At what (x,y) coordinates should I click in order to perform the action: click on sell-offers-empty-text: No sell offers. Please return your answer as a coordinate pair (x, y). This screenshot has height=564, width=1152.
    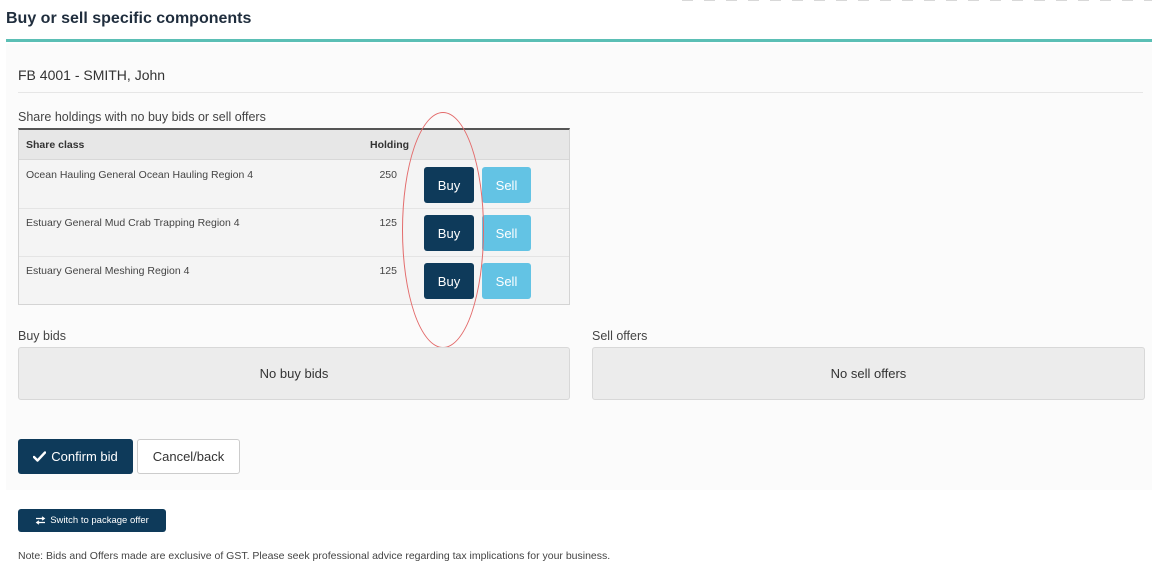
    Looking at the image, I should click on (868, 373).